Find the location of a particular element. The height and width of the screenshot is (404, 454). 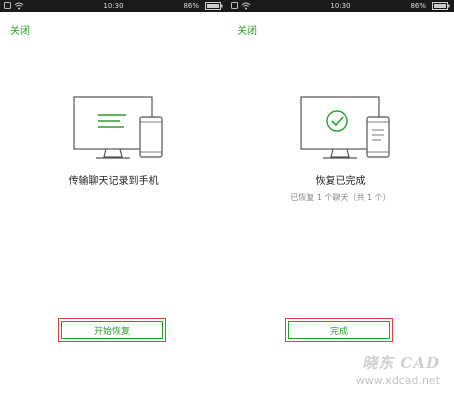

screen-title: 恢复已完成 is located at coordinates (340, 181).